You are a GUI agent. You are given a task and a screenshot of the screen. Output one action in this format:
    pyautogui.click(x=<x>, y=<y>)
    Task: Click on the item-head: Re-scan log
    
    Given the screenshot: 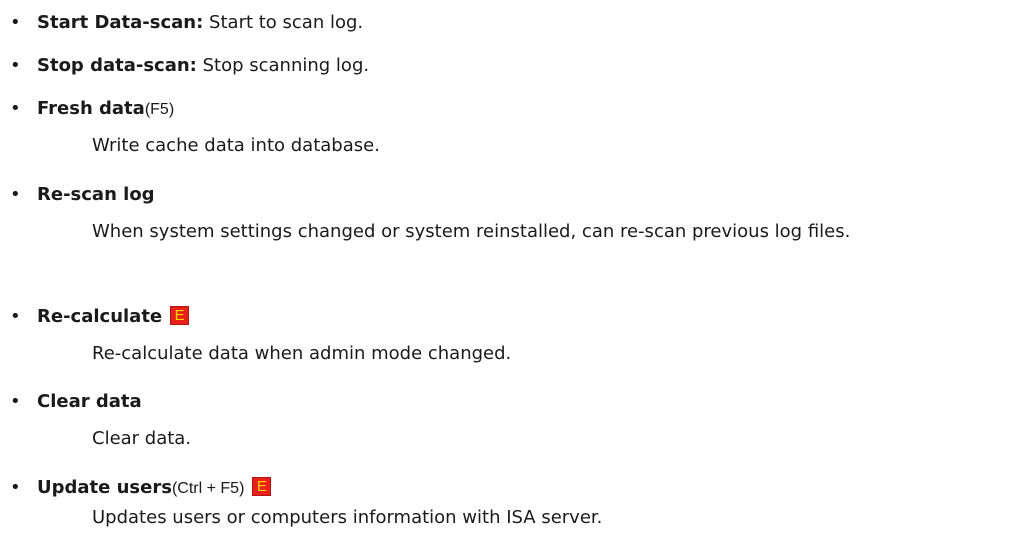 What is the action you would take?
    pyautogui.click(x=96, y=195)
    